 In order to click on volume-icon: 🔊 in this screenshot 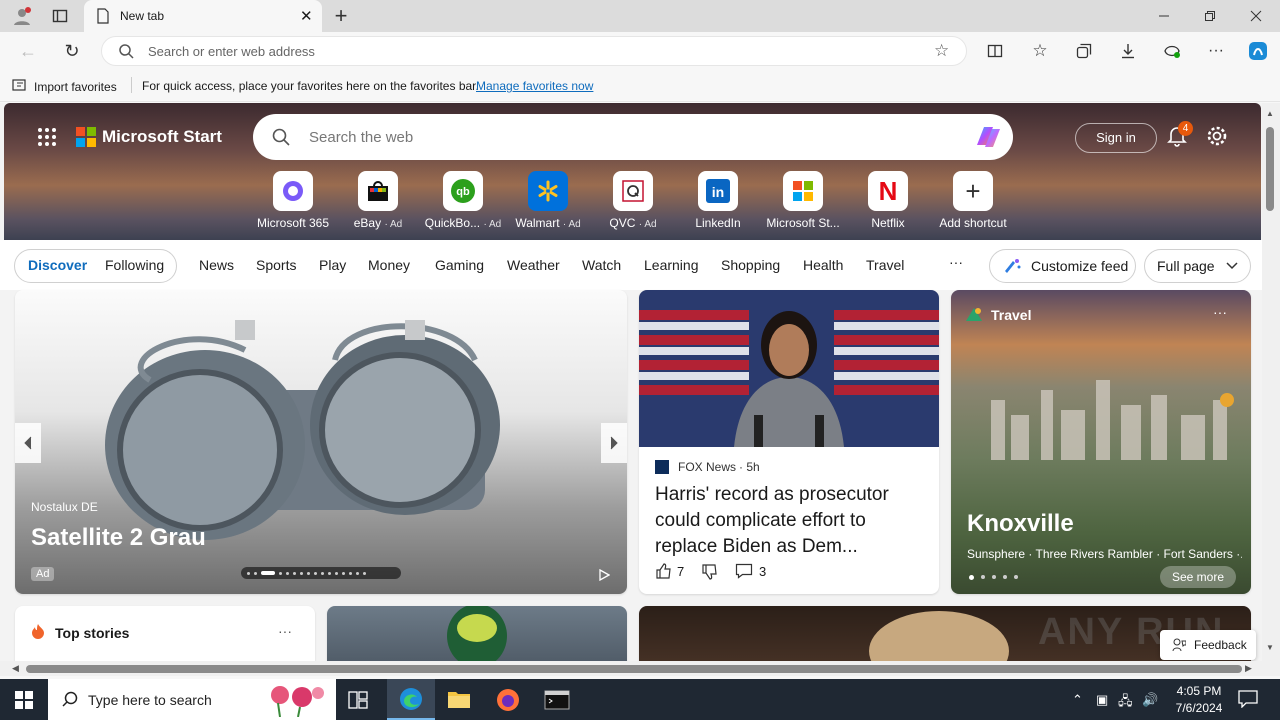, I will do `click(1150, 700)`.